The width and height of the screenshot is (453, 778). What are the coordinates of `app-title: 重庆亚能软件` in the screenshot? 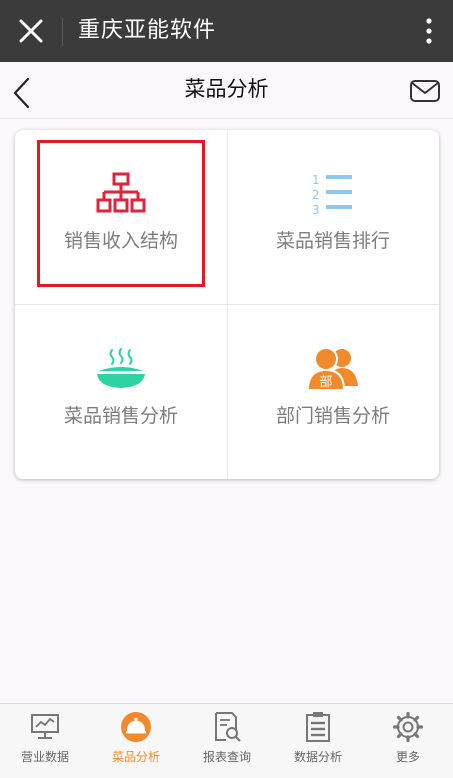 It's located at (147, 30).